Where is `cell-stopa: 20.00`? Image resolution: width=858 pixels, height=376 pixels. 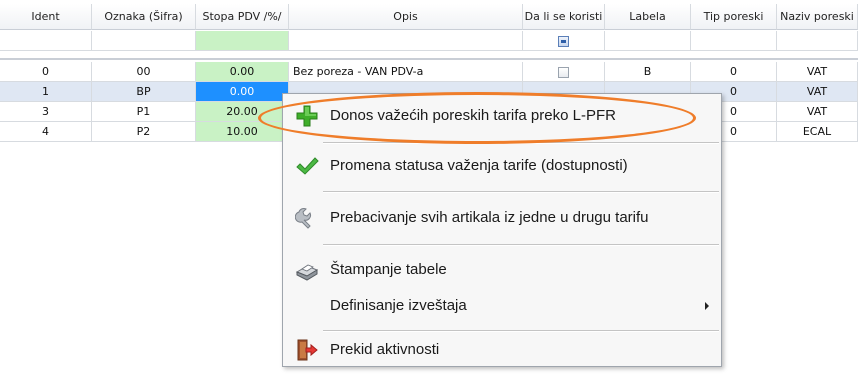 cell-stopa: 20.00 is located at coordinates (242, 112).